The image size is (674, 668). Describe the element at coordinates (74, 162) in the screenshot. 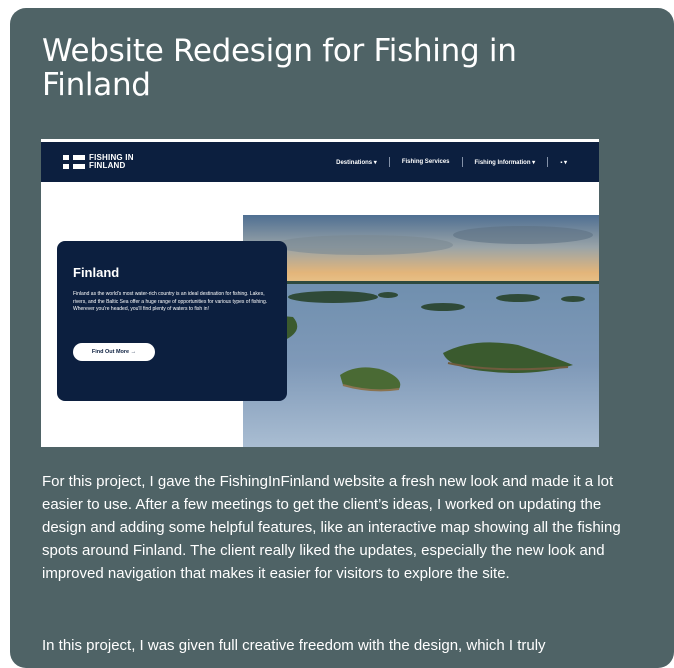

I see `finland-flag-icon` at that location.